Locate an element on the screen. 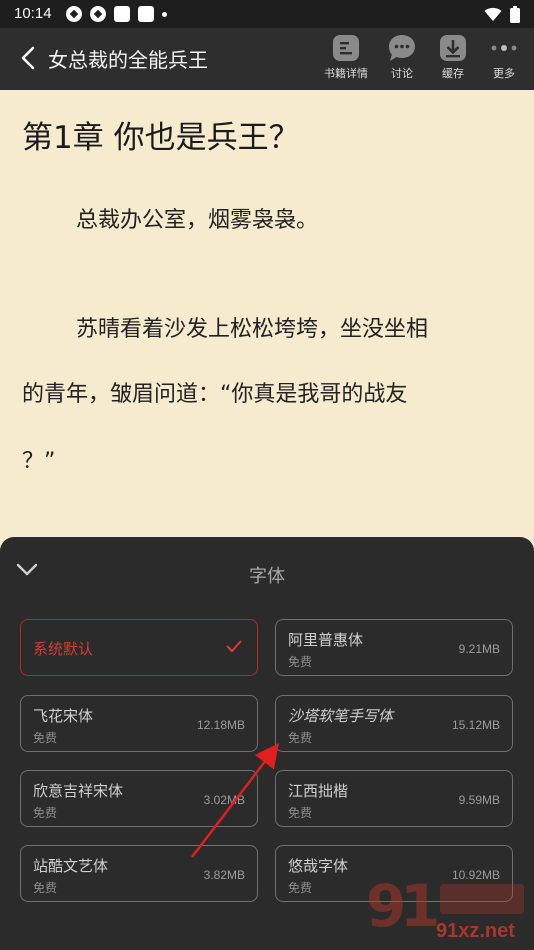  font-name: 站酷文艺体 is located at coordinates (71, 866).